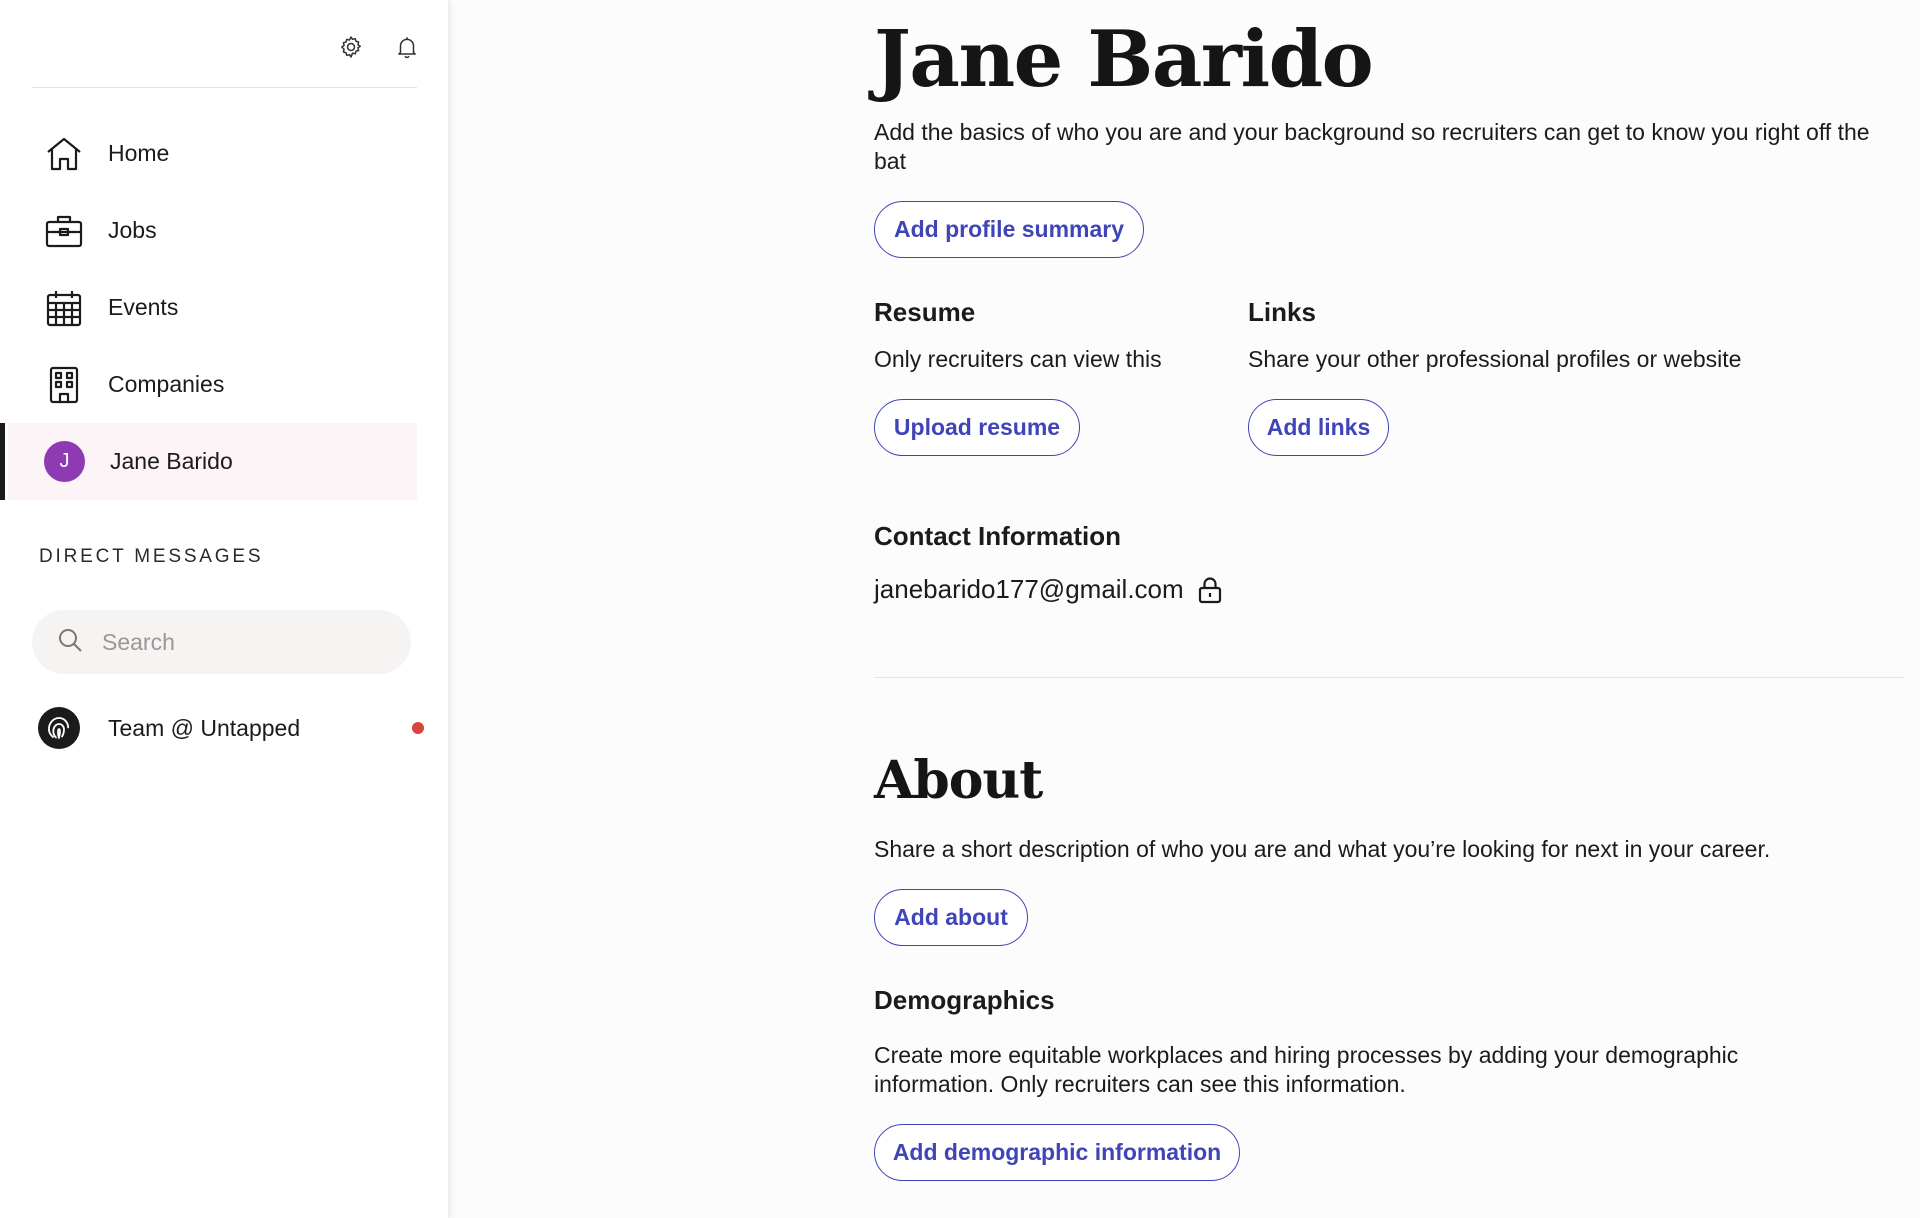 This screenshot has height=1218, width=1920. Describe the element at coordinates (59, 728) in the screenshot. I see `untapped-logo-icon` at that location.